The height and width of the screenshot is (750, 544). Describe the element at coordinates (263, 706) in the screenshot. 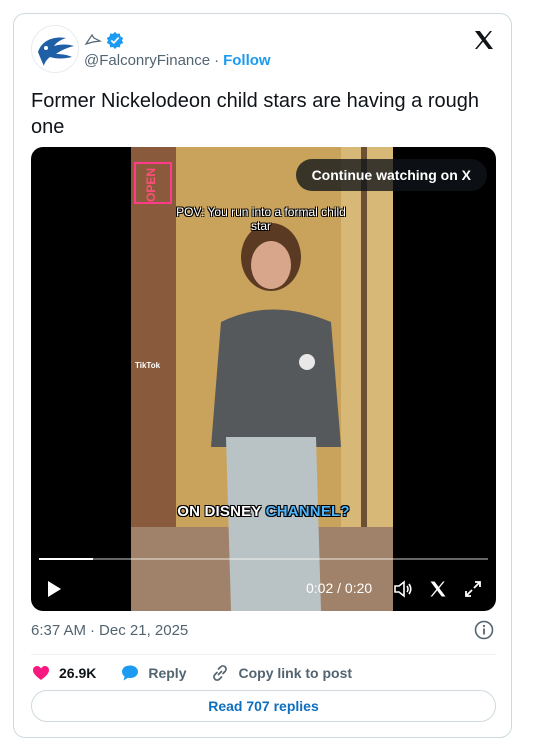

I see `read-replies-button: Read 707 replies` at that location.